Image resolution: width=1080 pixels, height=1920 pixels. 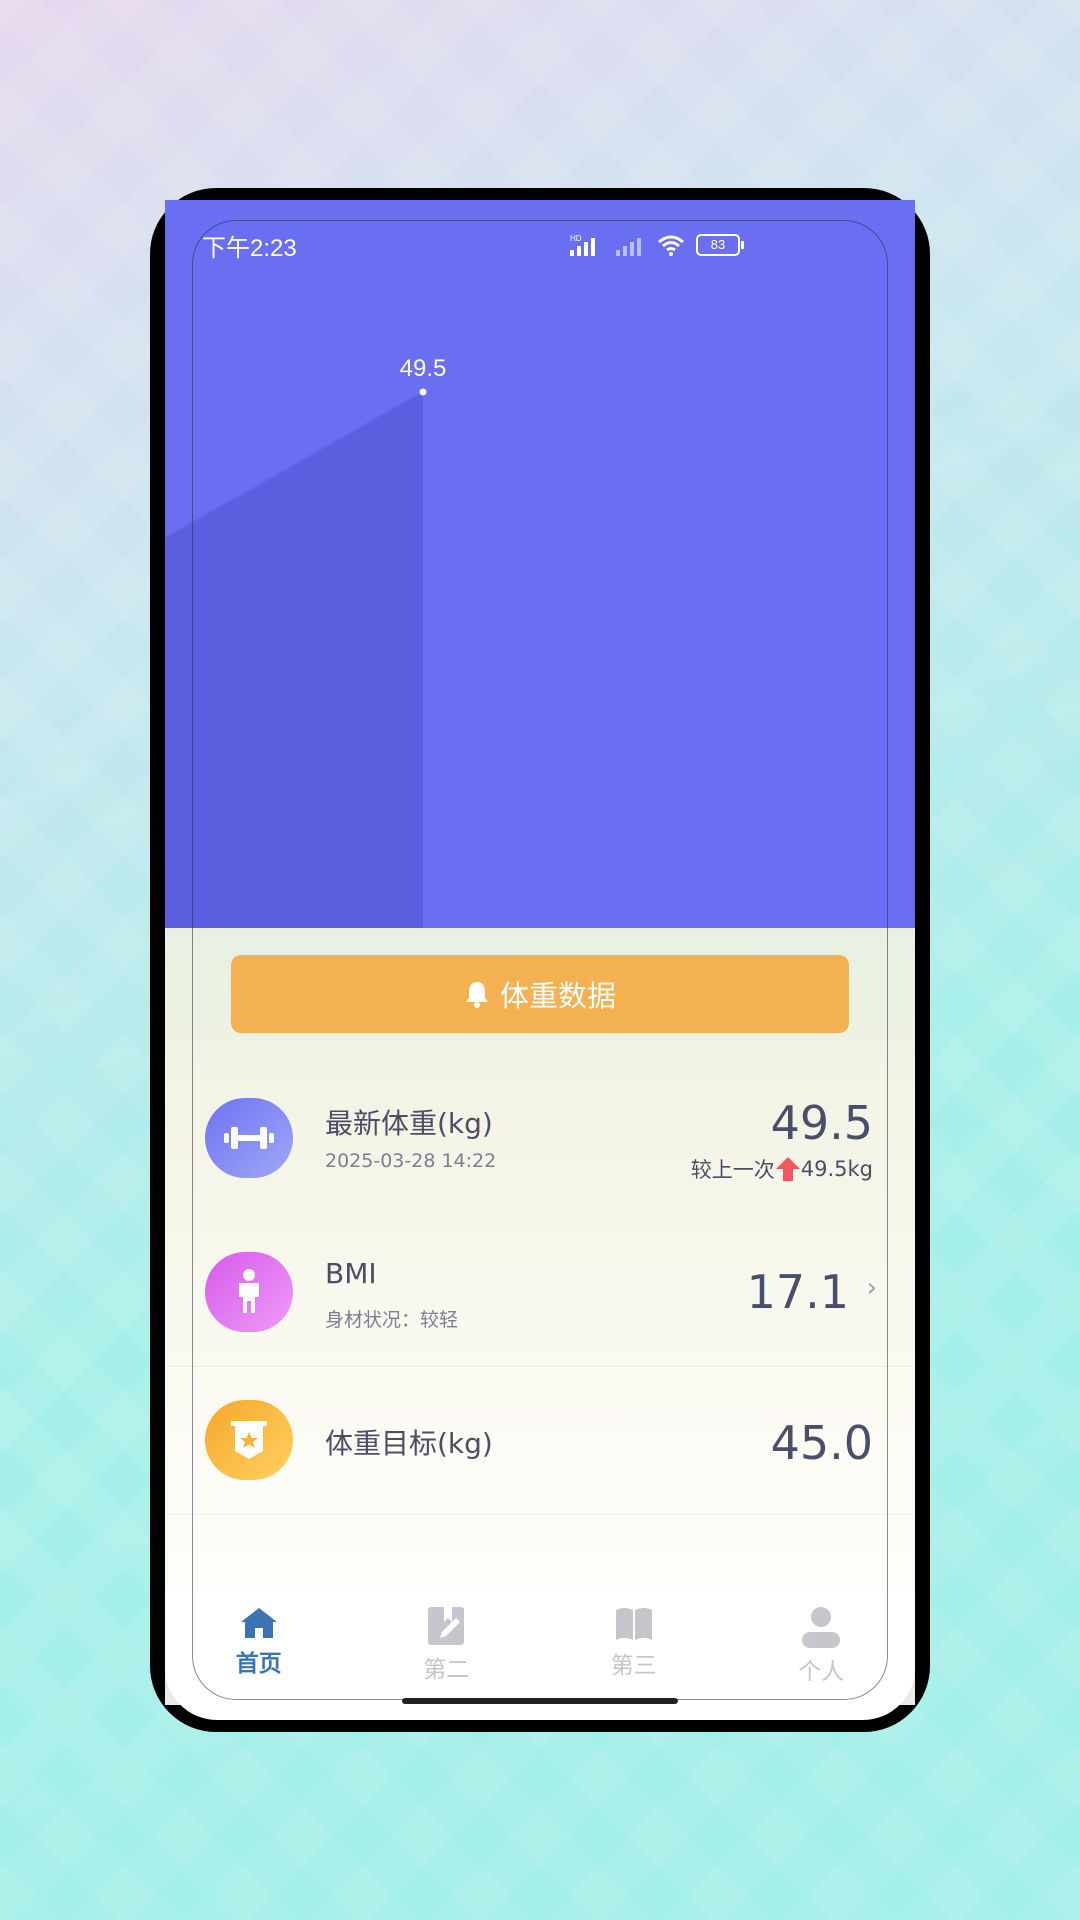 What do you see at coordinates (821, 1627) in the screenshot?
I see `user-icon` at bounding box center [821, 1627].